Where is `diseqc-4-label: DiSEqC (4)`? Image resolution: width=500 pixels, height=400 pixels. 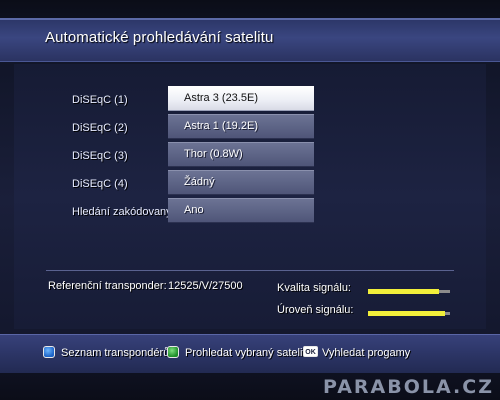
diseqc-4-label: DiSEqC (4) is located at coordinates (100, 184).